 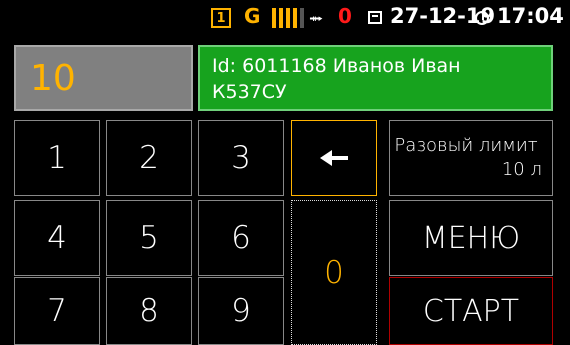 I want to click on key-9: 9, so click(x=241, y=311).